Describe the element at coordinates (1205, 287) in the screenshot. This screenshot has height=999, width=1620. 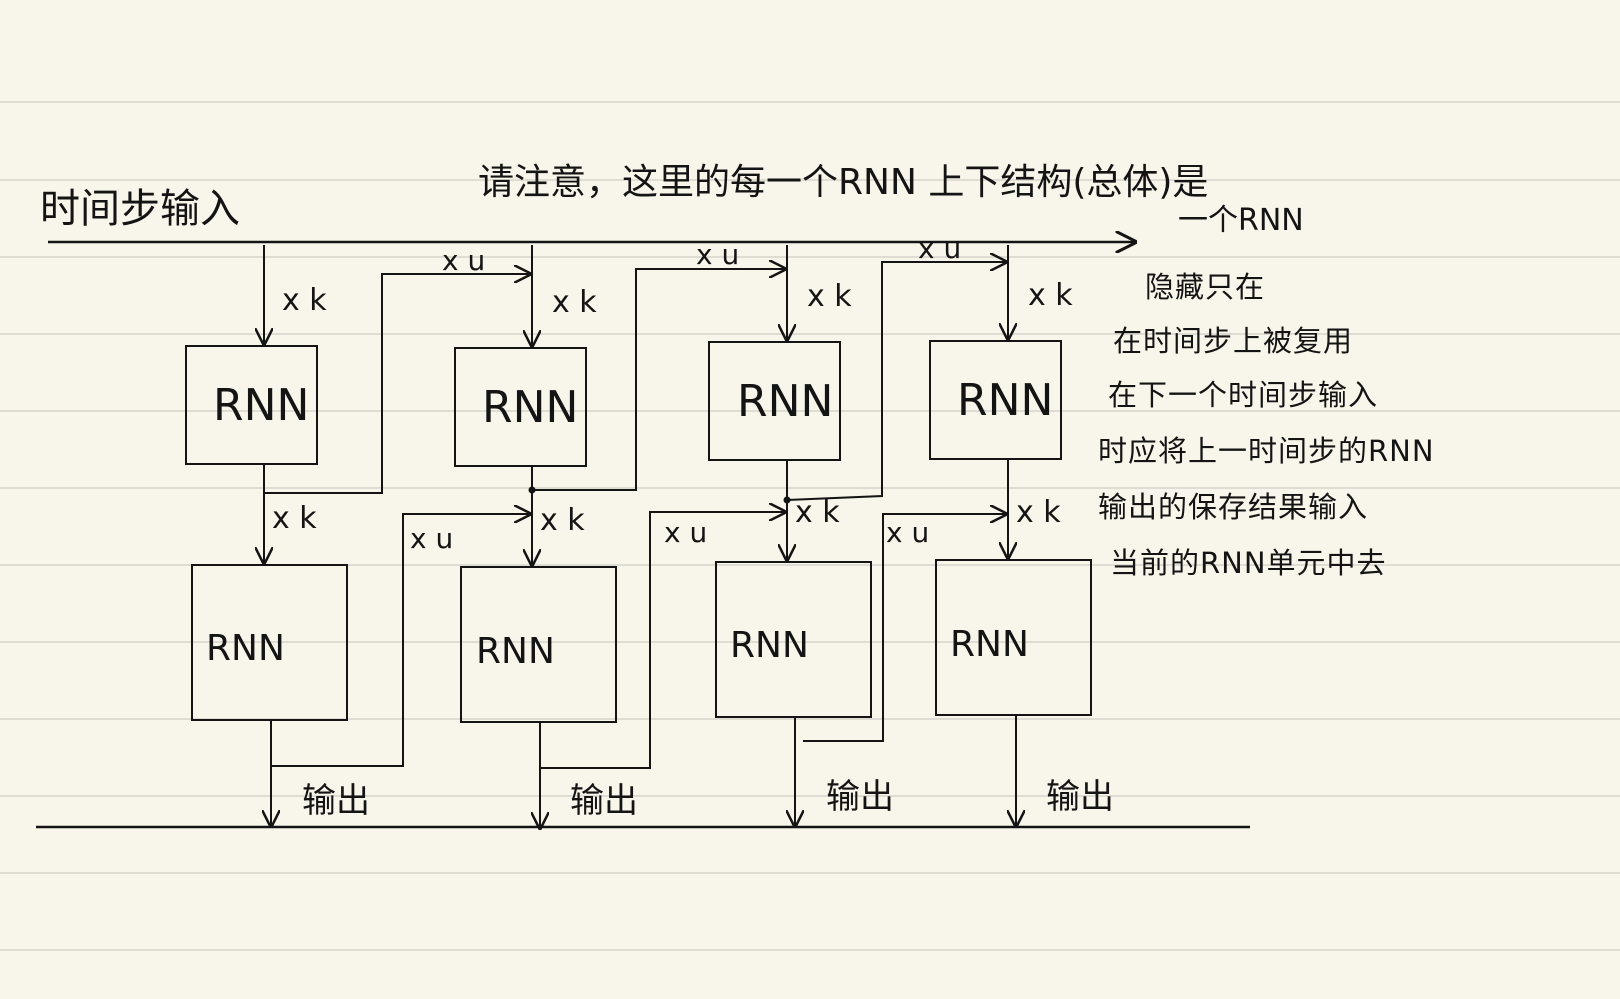
I see `side-note-line-1: 隐藏只在` at that location.